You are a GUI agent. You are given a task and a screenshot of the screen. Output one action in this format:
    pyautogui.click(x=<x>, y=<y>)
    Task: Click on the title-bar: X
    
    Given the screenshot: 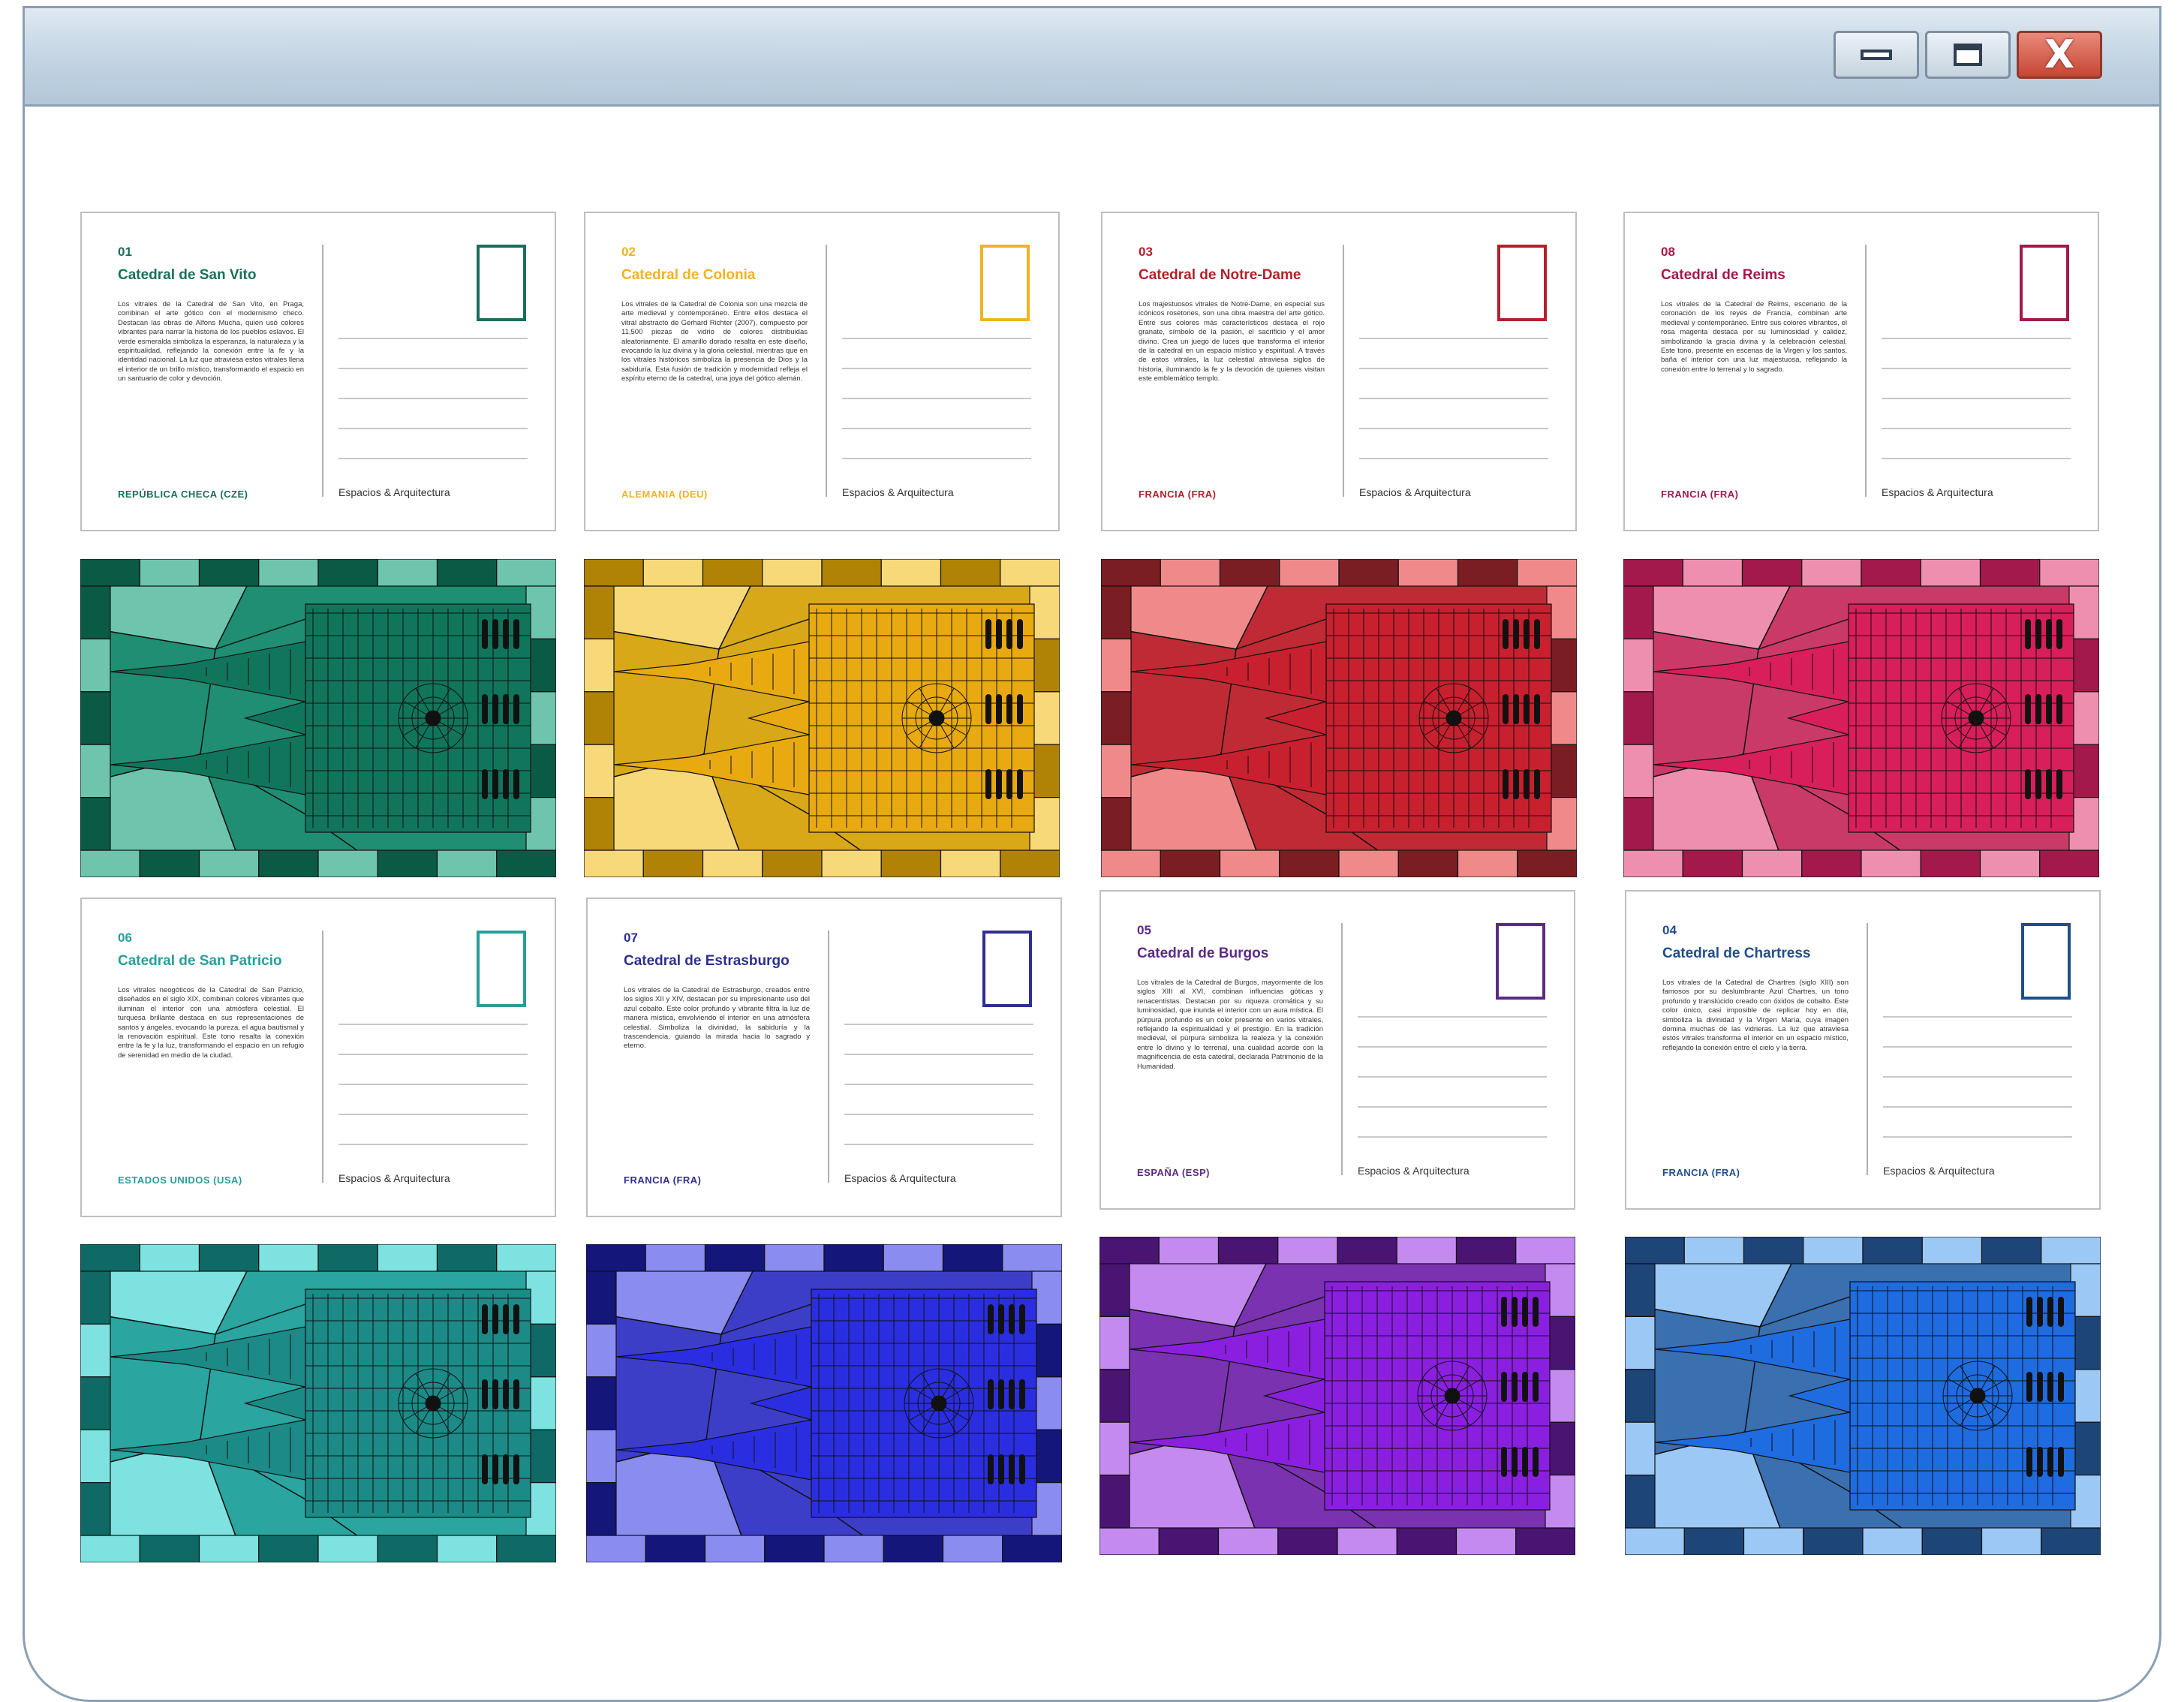 What is the action you would take?
    pyautogui.click(x=1092, y=58)
    